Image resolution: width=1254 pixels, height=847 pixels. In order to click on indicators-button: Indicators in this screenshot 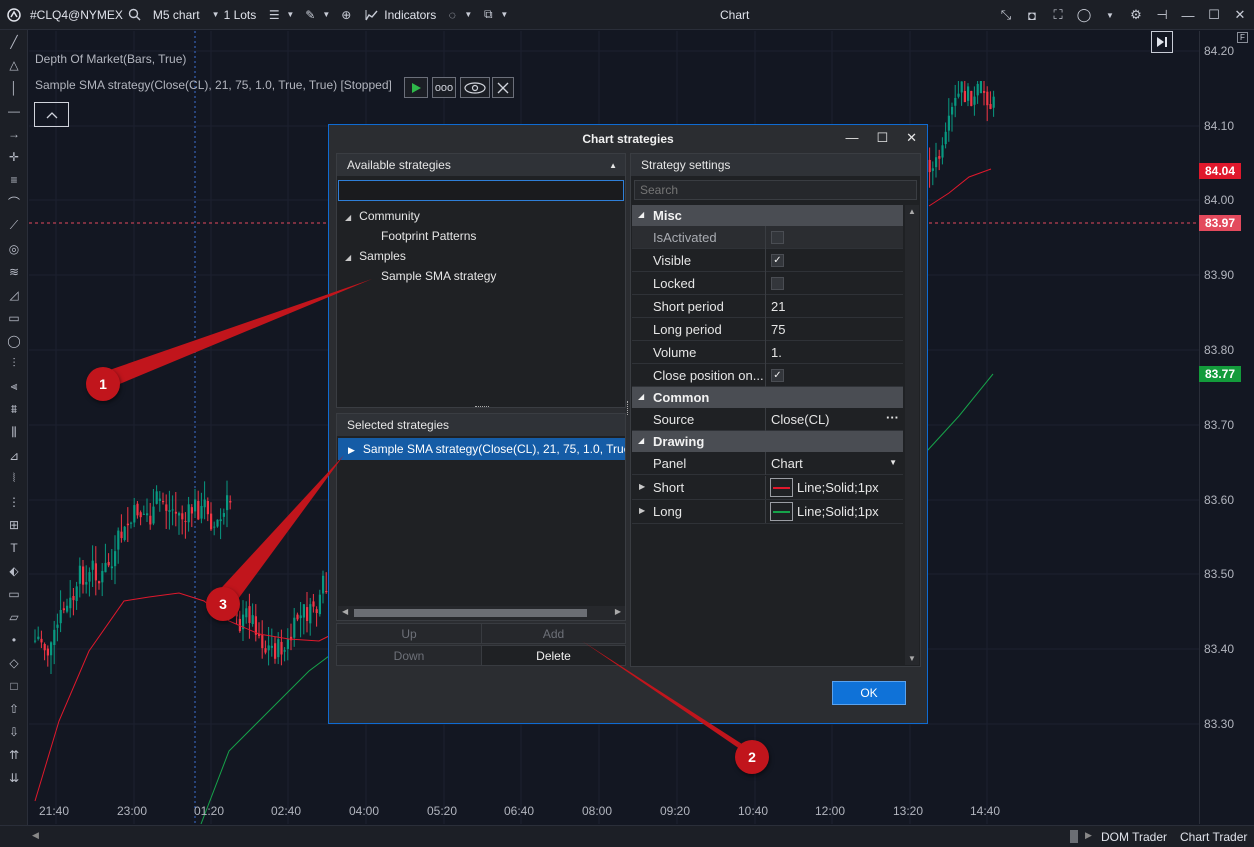, I will do `click(400, 15)`.